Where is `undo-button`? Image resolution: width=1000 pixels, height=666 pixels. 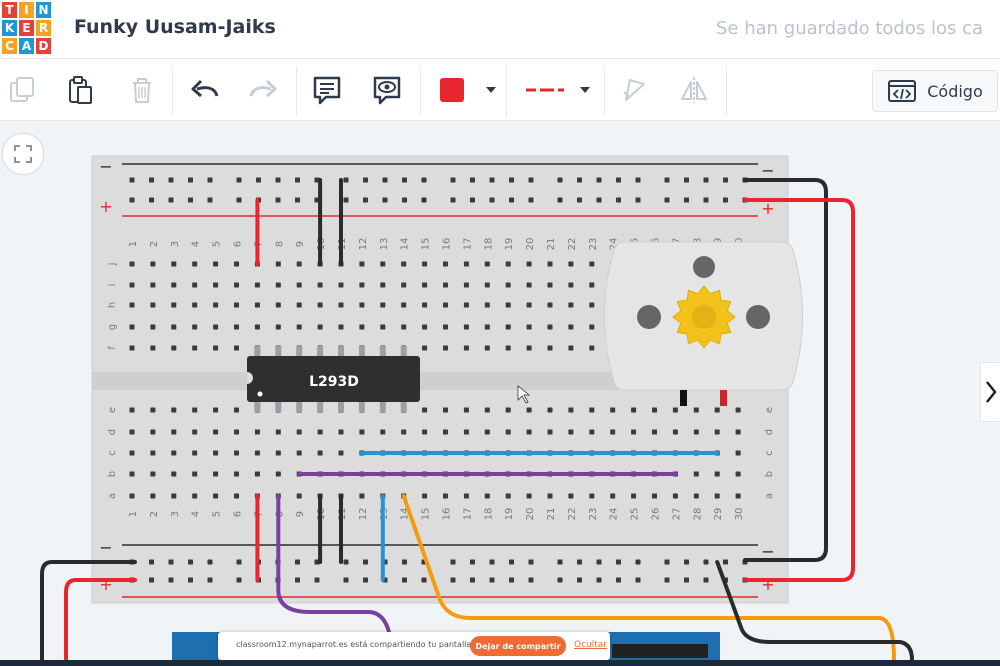
undo-button is located at coordinates (205, 90).